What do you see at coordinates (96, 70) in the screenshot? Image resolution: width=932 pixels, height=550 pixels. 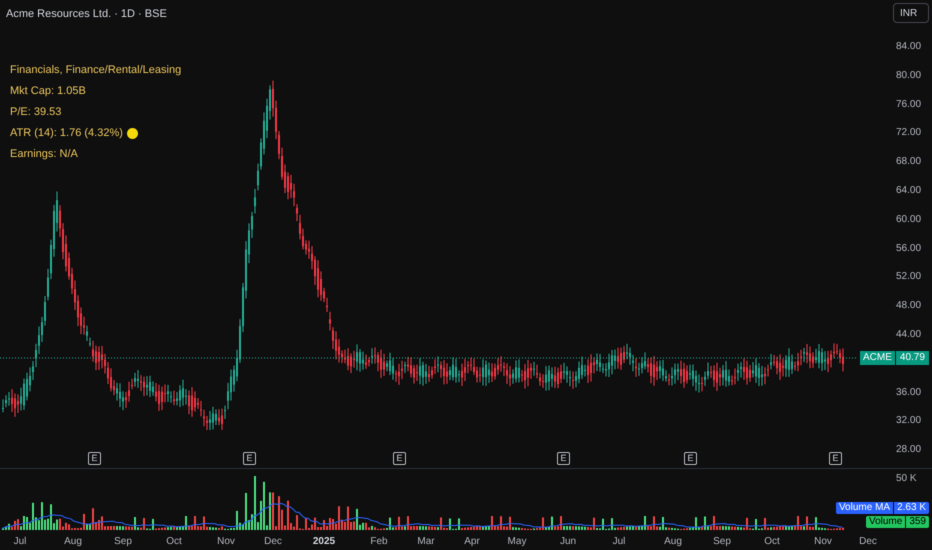 I see `info-text: Financials, Finance/Rental/Leasing` at bounding box center [96, 70].